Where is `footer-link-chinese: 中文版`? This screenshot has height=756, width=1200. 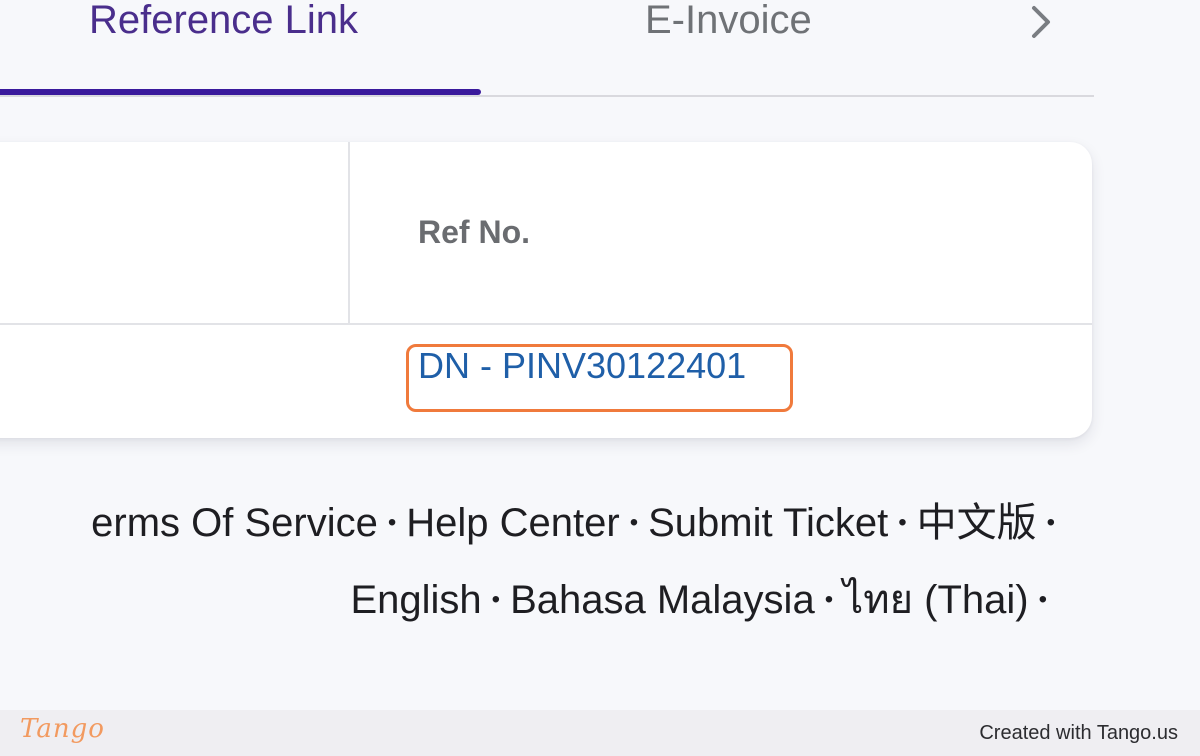 footer-link-chinese: 中文版 is located at coordinates (977, 523).